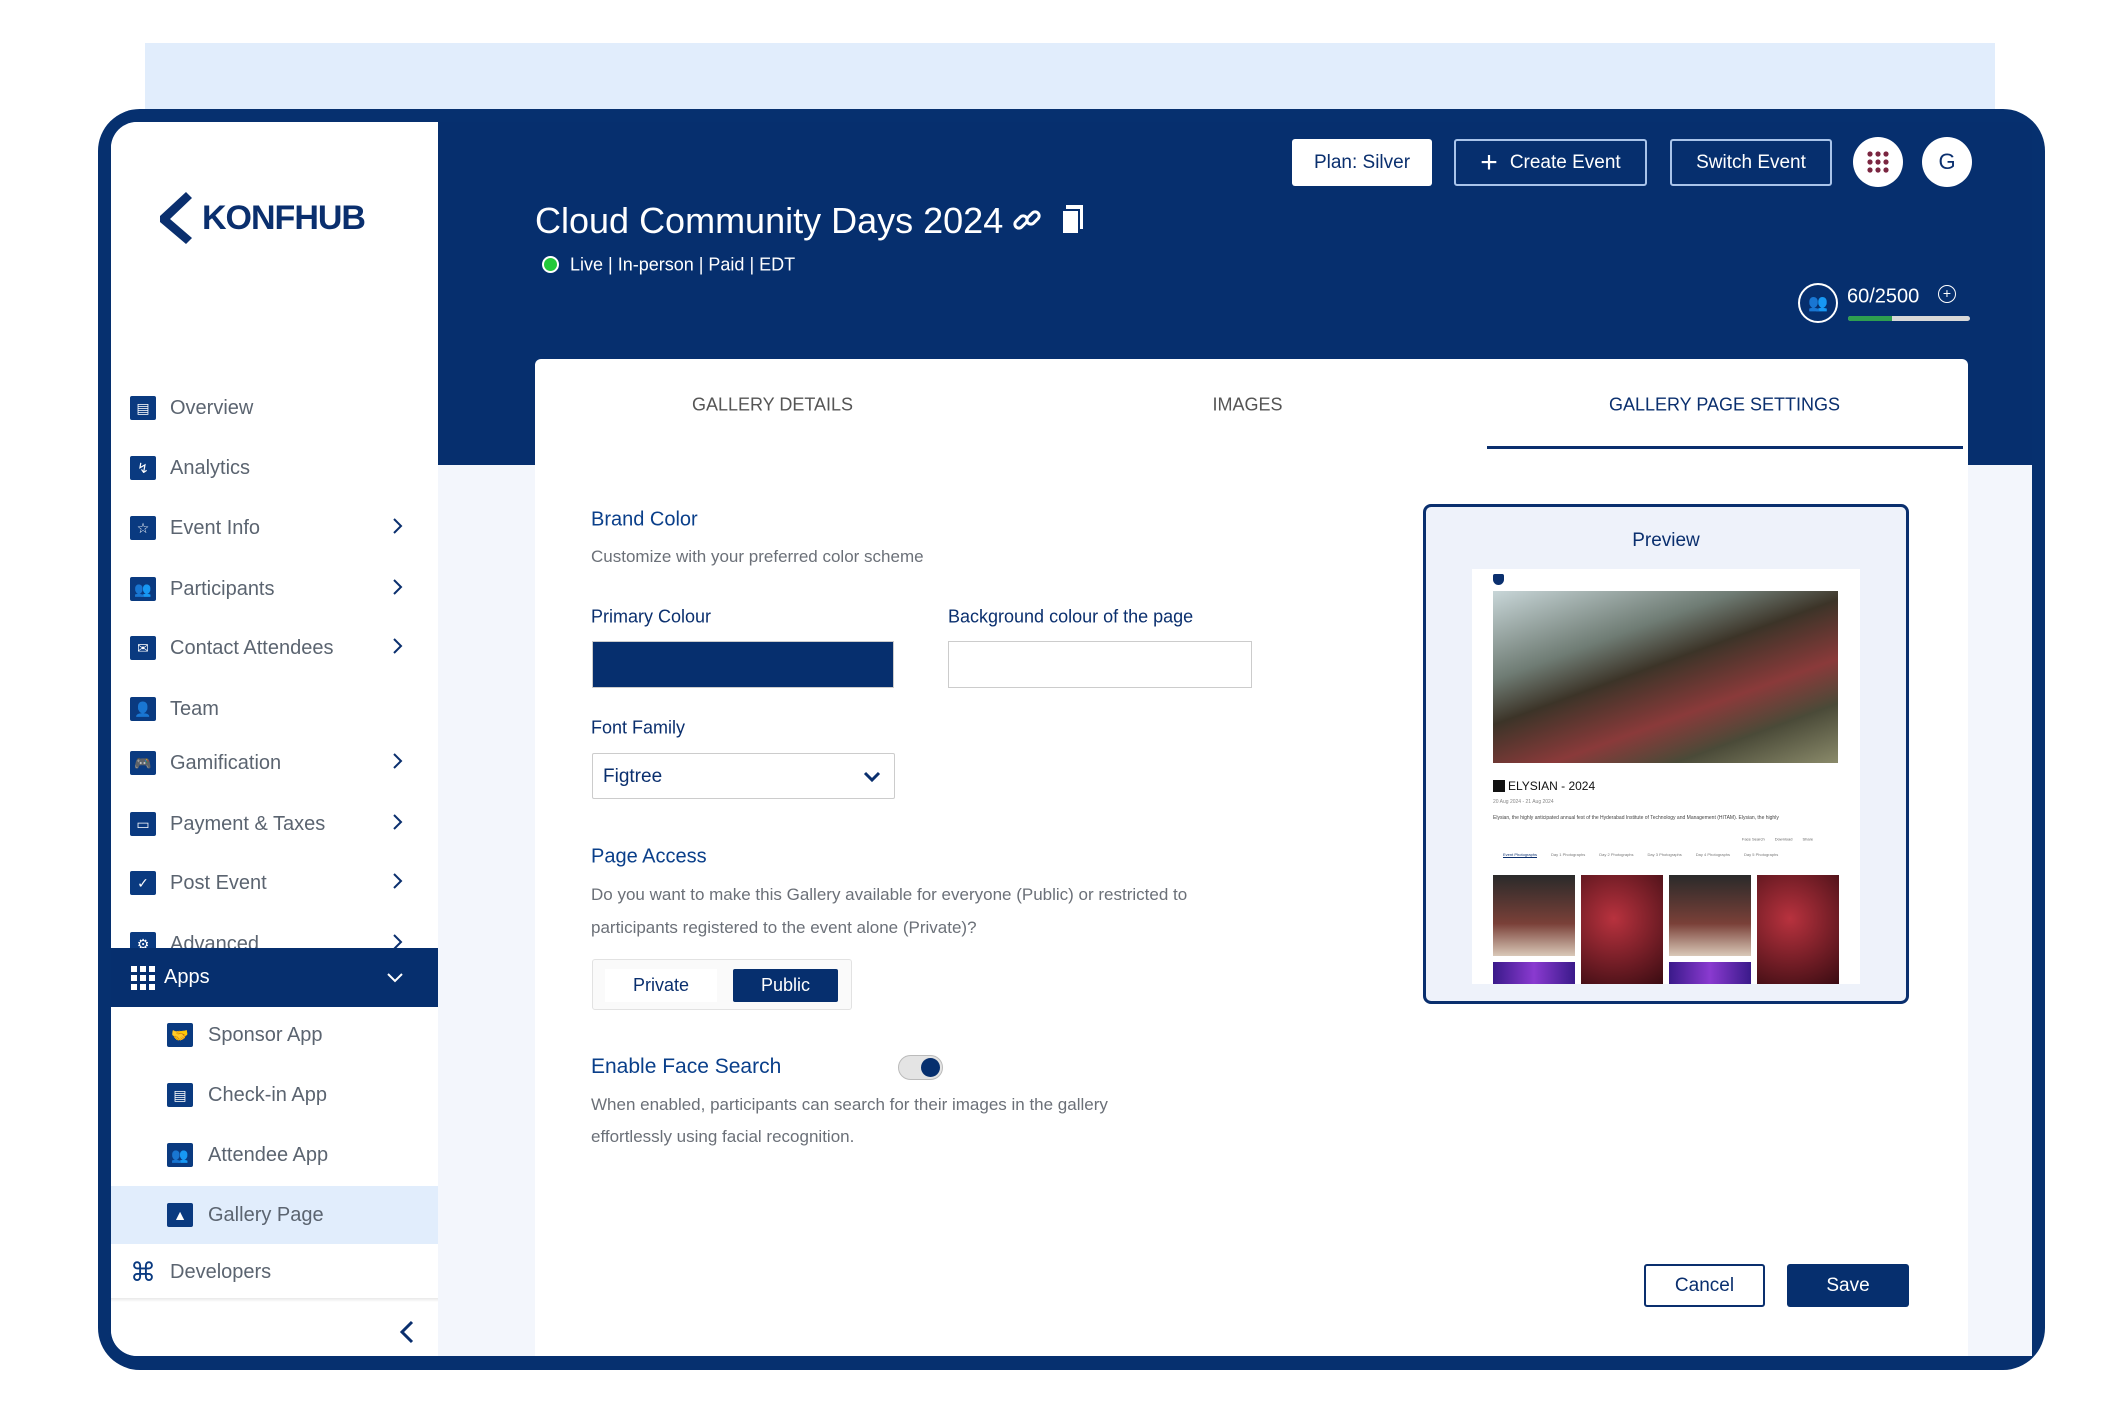 This screenshot has width=2120, height=1424. I want to click on preview-event-logo, so click(1499, 786).